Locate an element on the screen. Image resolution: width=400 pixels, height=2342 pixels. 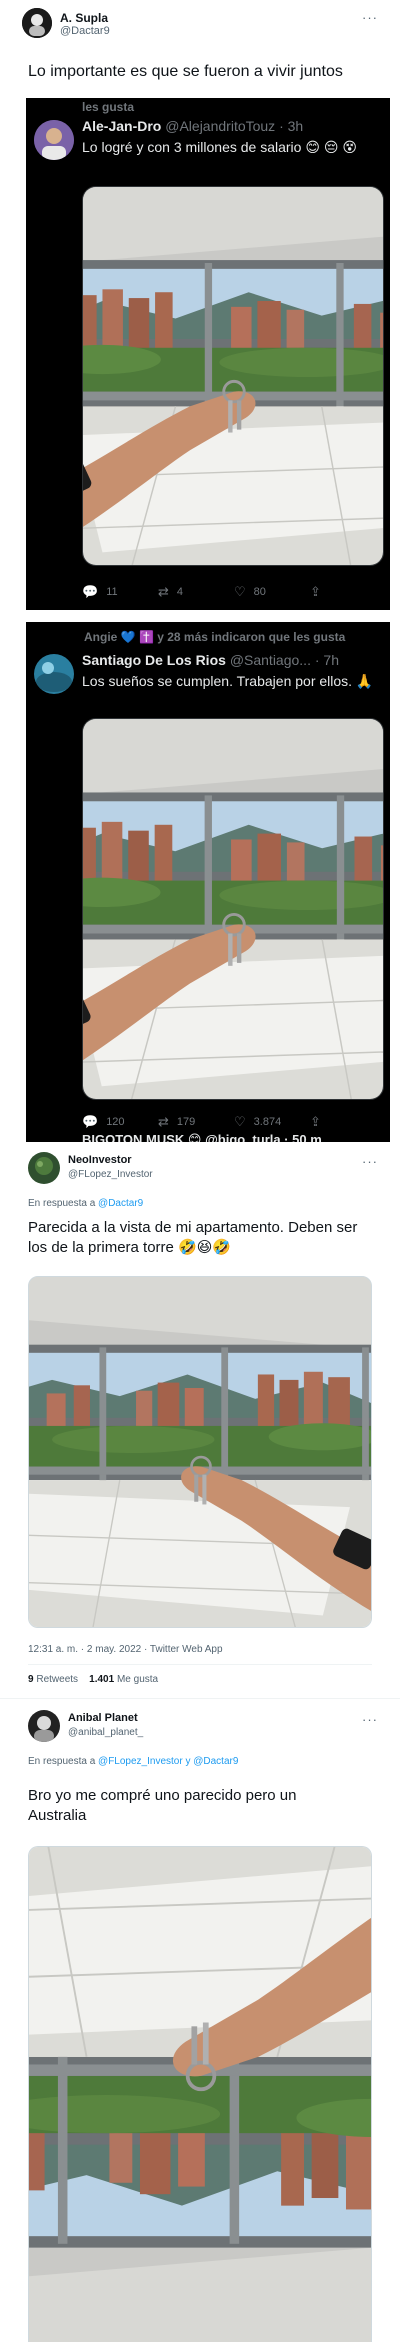
reply-count: 11 is located at coordinates (112, 592).